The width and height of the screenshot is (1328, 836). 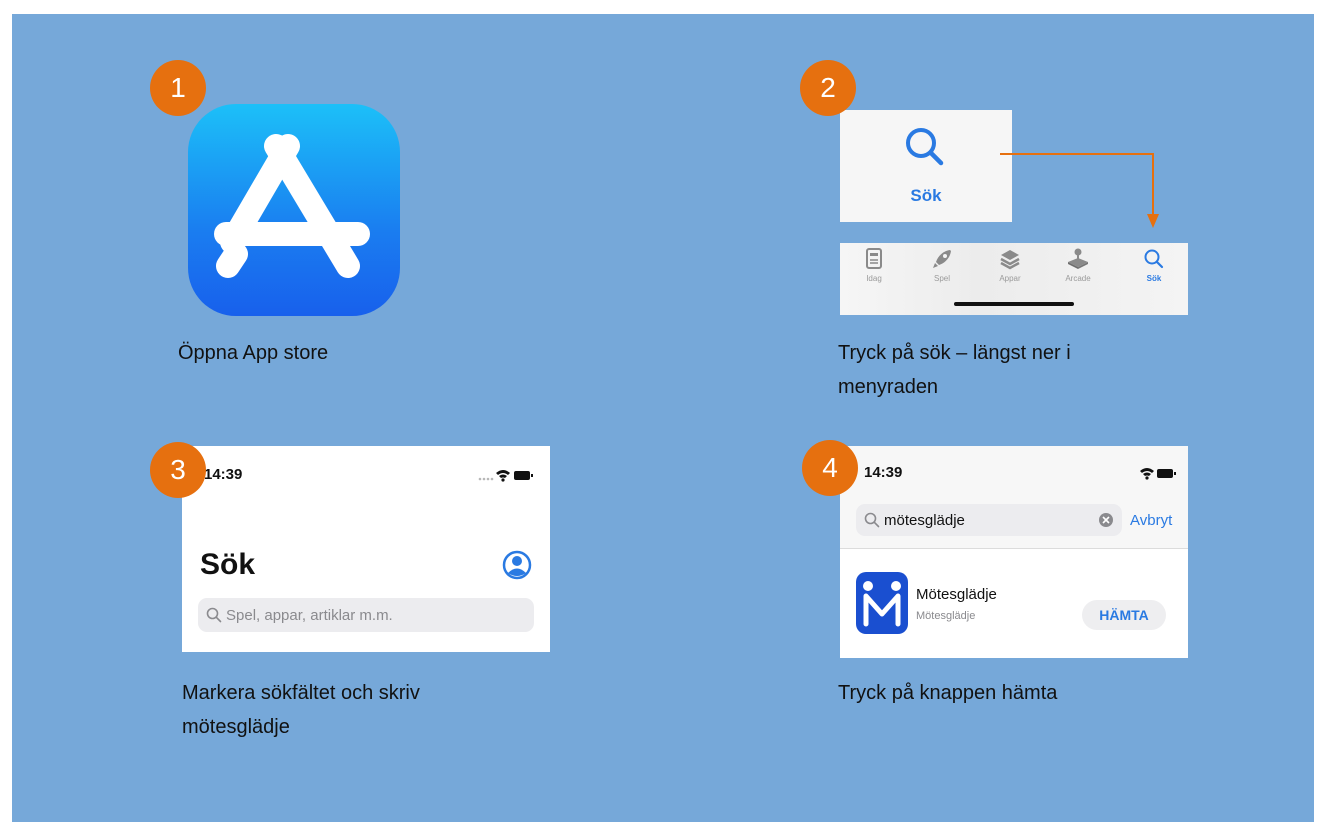 I want to click on step-number: 1, so click(x=178, y=87).